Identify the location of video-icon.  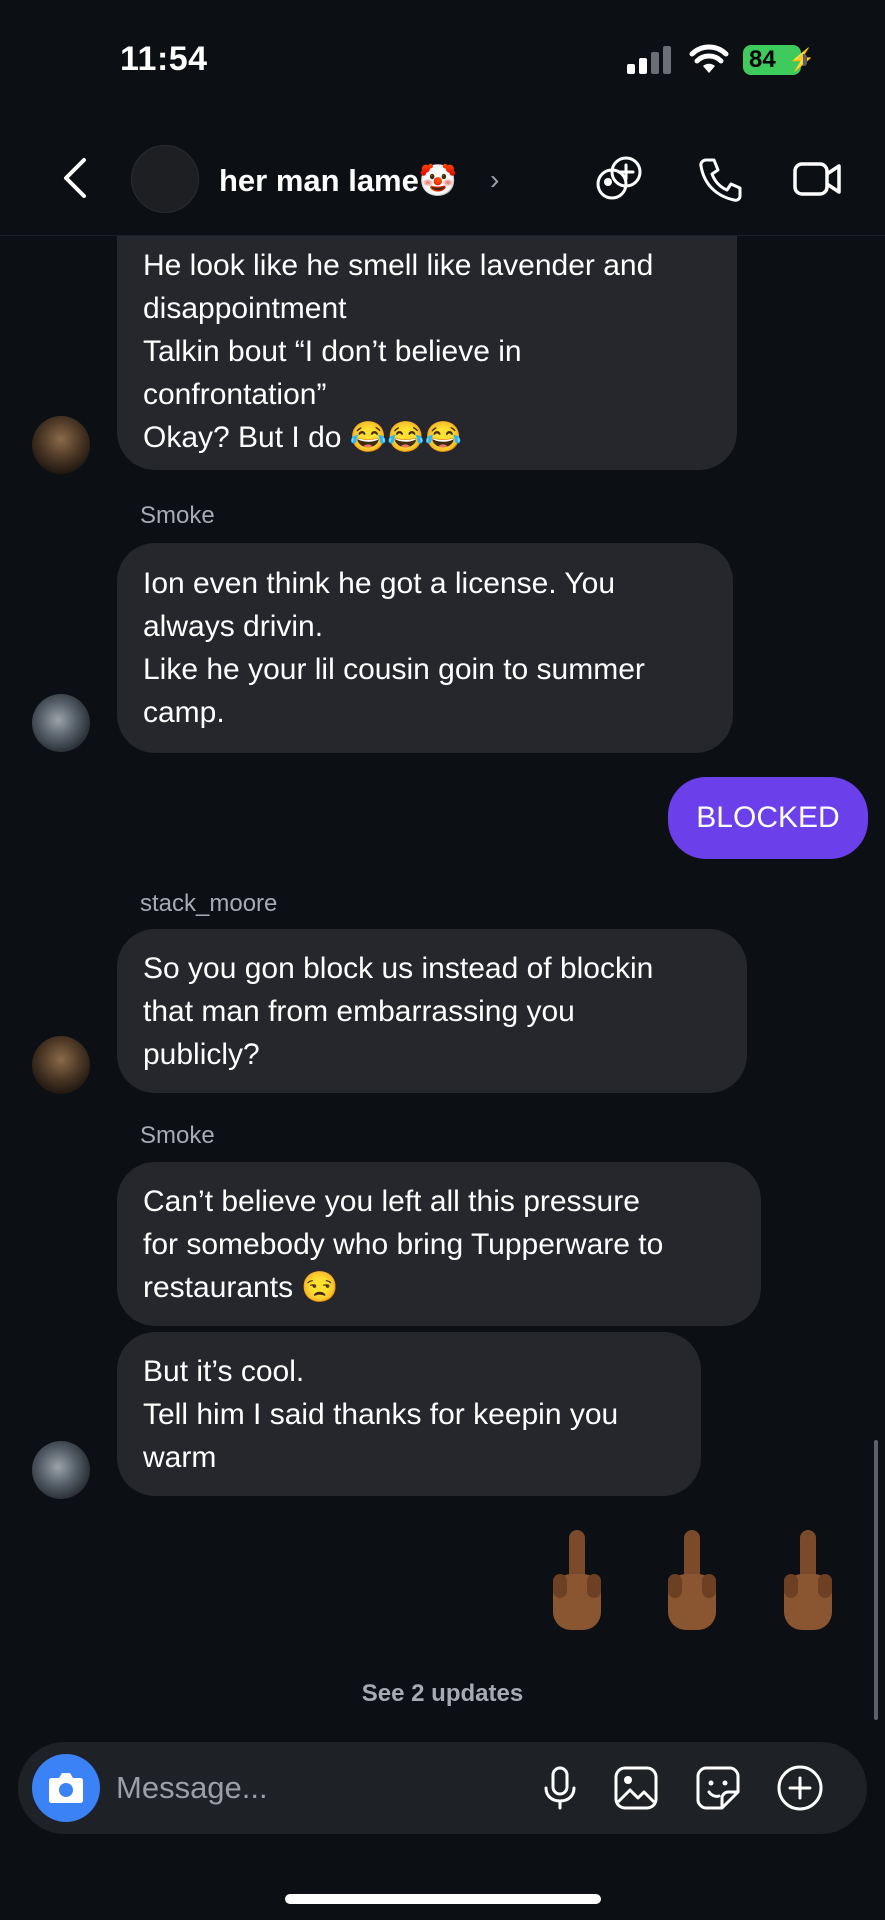
(817, 179).